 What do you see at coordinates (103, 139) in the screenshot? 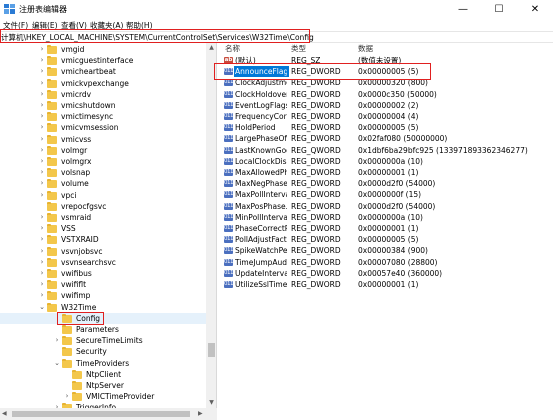
I see `tree-item: › vmicvss` at bounding box center [103, 139].